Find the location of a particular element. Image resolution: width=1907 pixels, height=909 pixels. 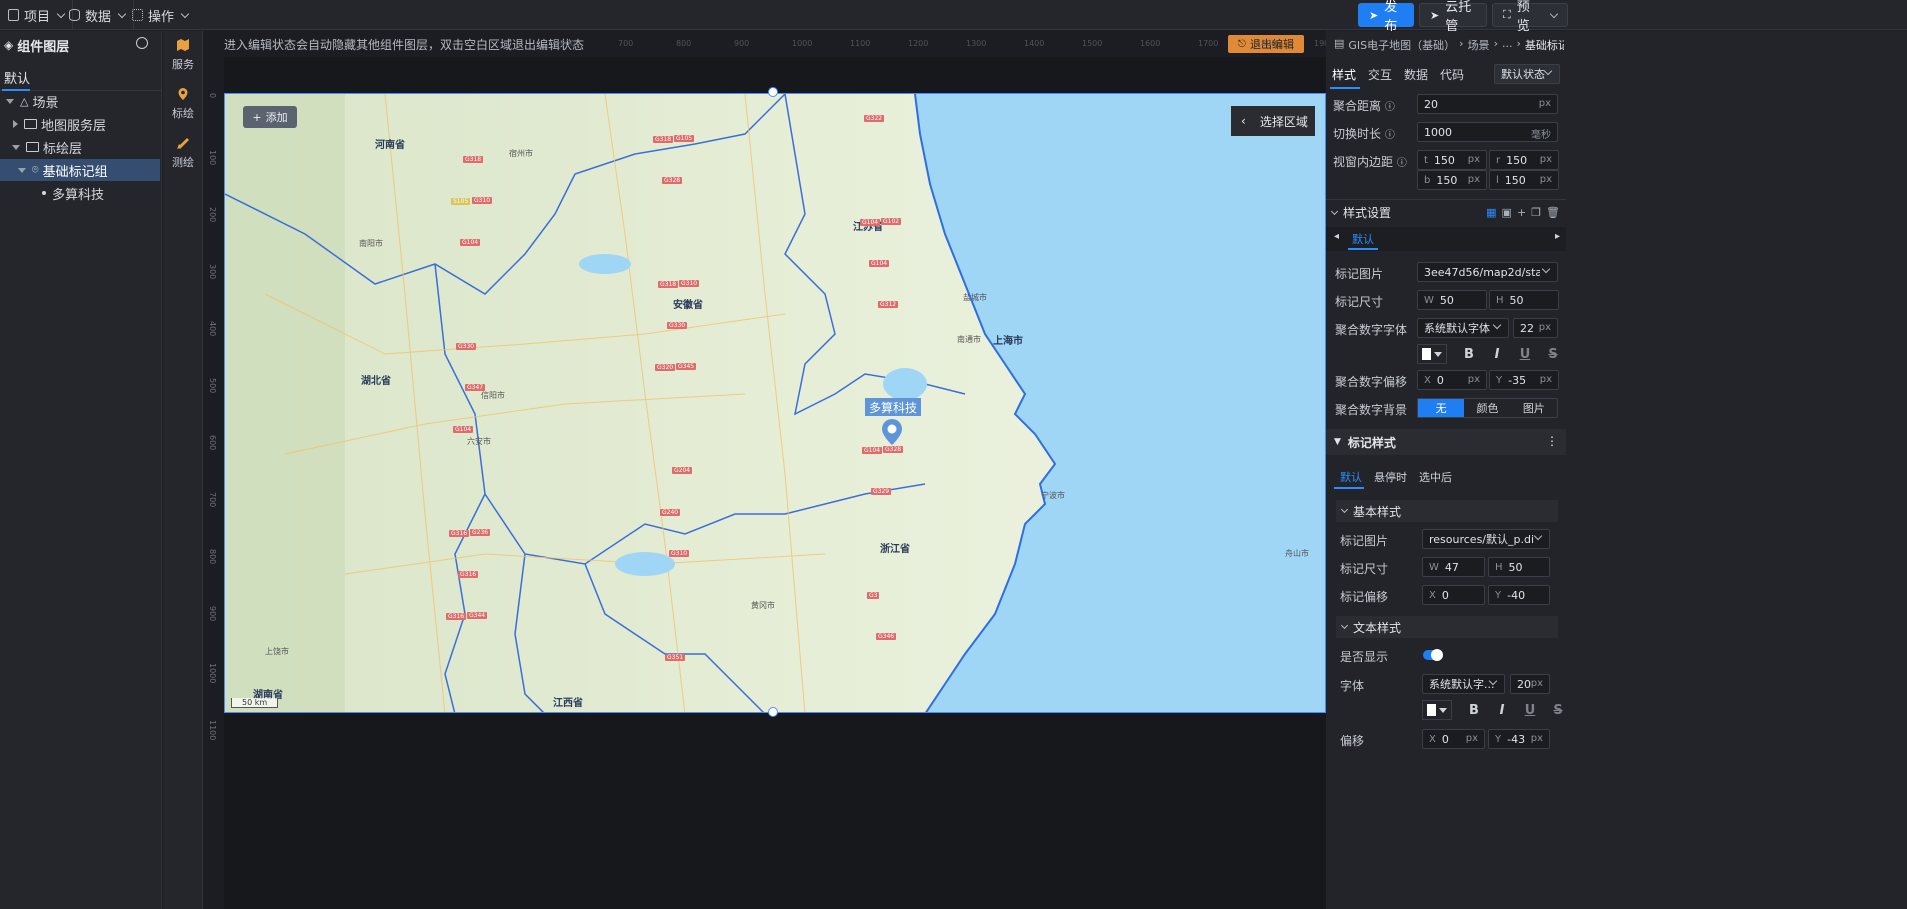

basic-style-header: 基本样式 is located at coordinates (1447, 511).